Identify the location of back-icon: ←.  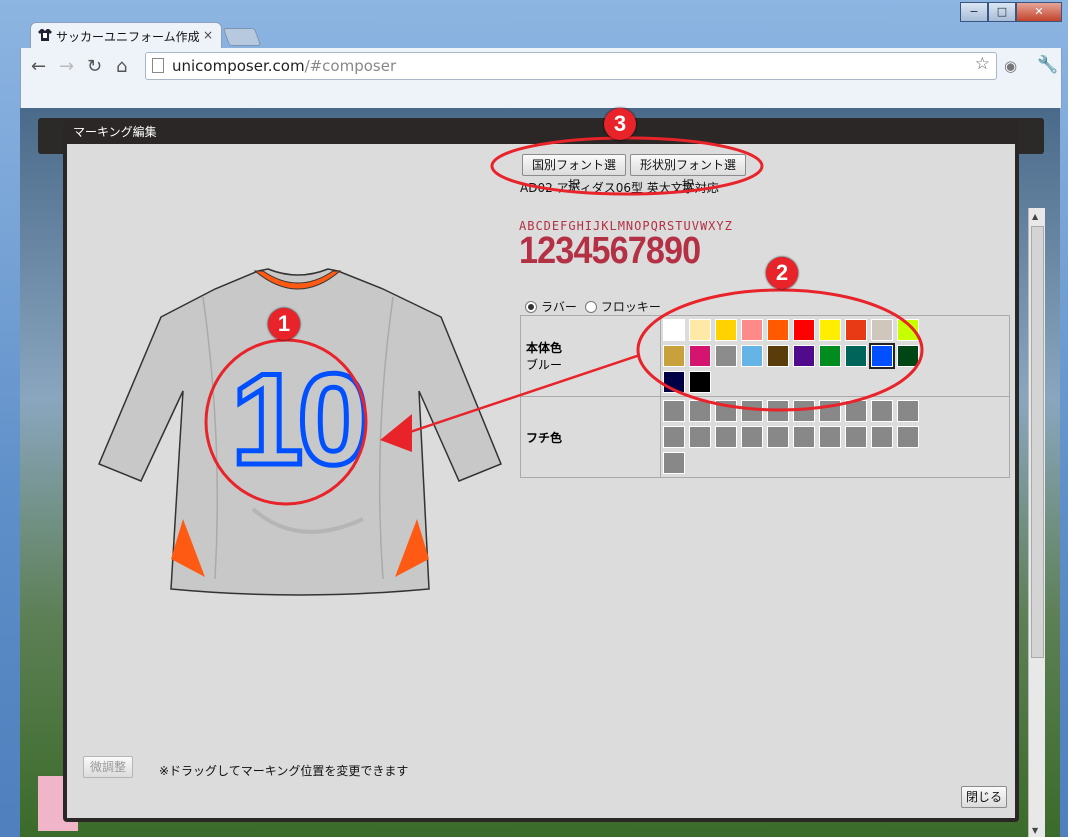
(38, 66).